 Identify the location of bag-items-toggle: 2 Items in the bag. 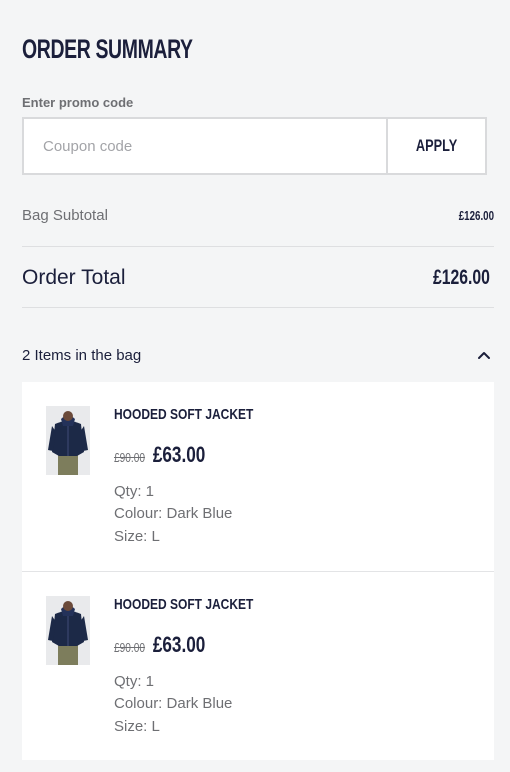
(258, 355).